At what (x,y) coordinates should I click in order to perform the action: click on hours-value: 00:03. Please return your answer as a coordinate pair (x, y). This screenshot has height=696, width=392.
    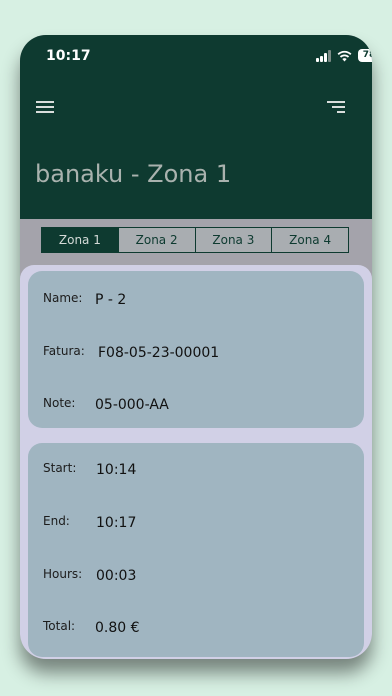
    Looking at the image, I should click on (116, 576).